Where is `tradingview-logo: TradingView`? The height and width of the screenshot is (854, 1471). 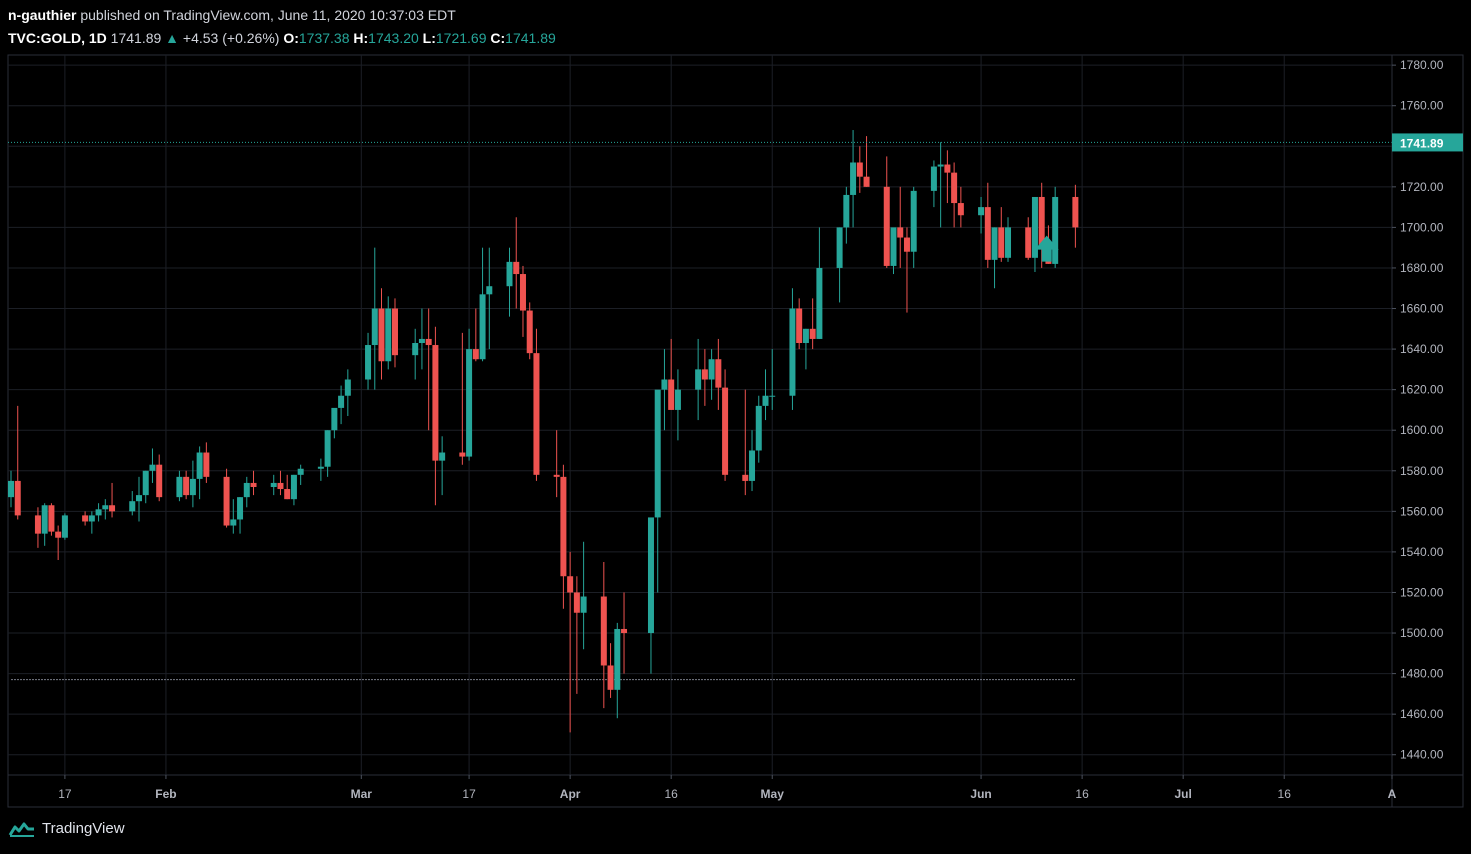 tradingview-logo: TradingView is located at coordinates (66, 828).